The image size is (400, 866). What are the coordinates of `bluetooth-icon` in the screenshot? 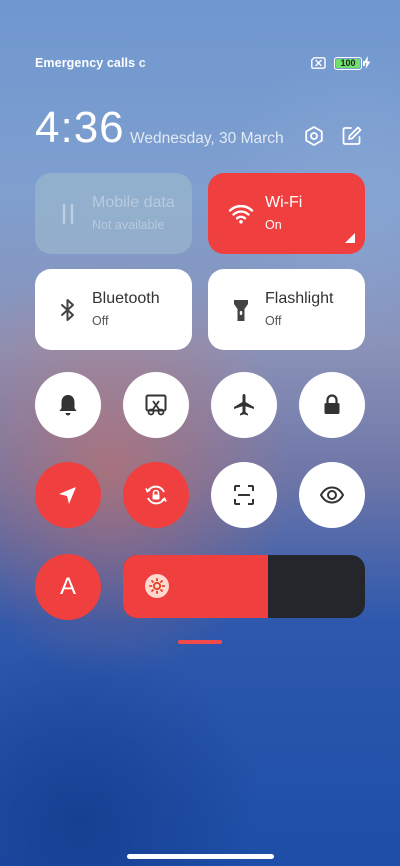 It's located at (67, 310).